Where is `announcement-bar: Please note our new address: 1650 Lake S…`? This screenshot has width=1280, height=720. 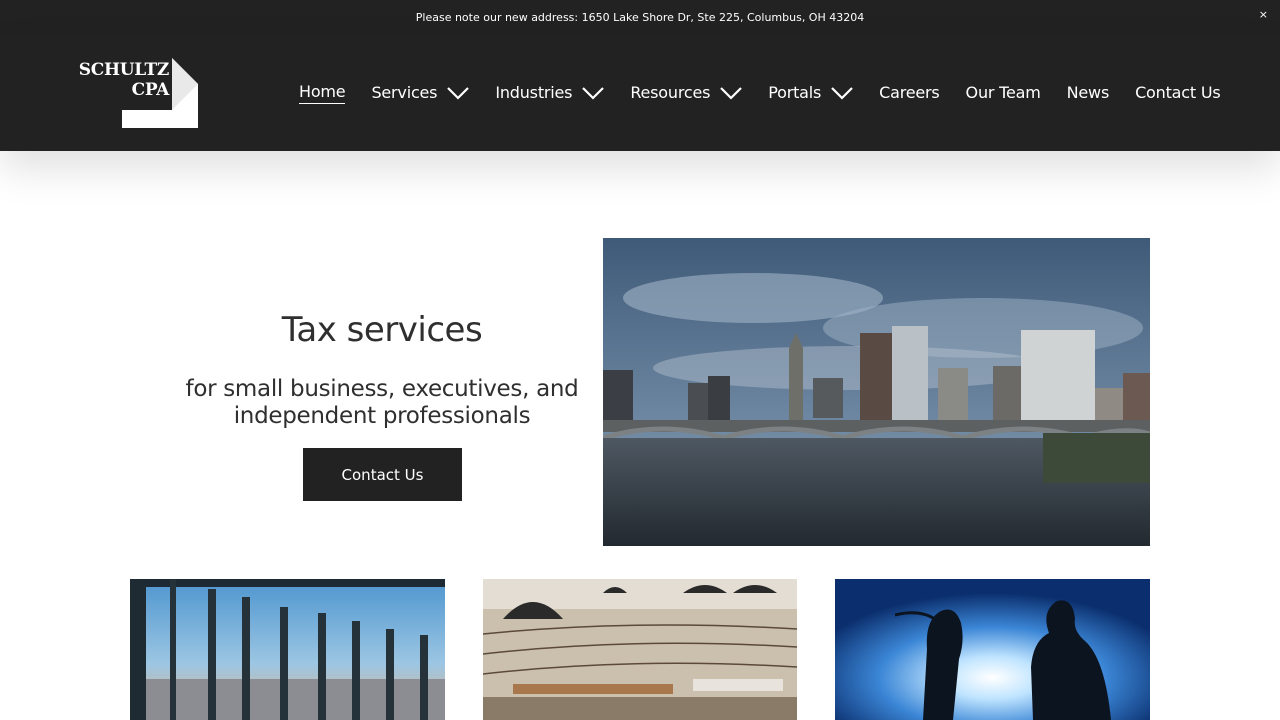
announcement-bar: Please note our new address: 1650 Lake S… is located at coordinates (640, 17).